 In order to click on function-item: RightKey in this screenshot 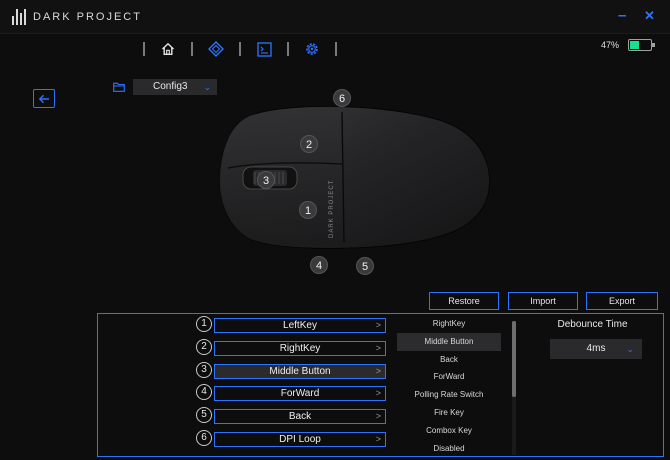, I will do `click(449, 324)`.